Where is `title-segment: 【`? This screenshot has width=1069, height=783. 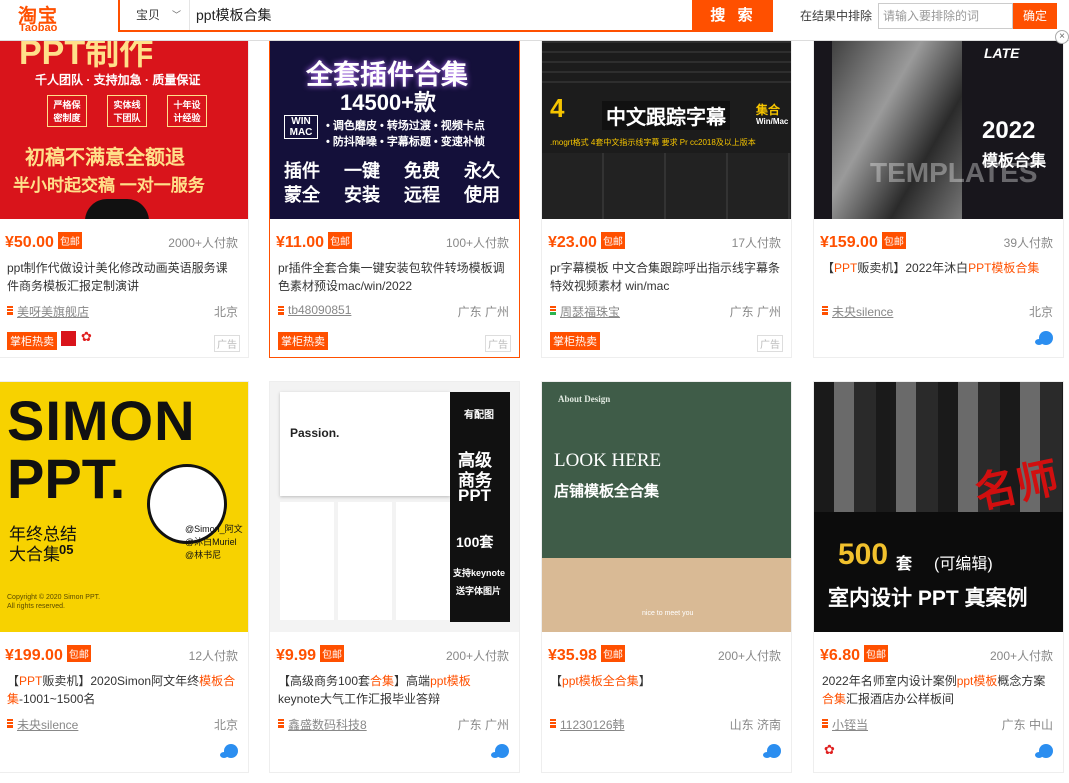 title-segment: 【 is located at coordinates (828, 268).